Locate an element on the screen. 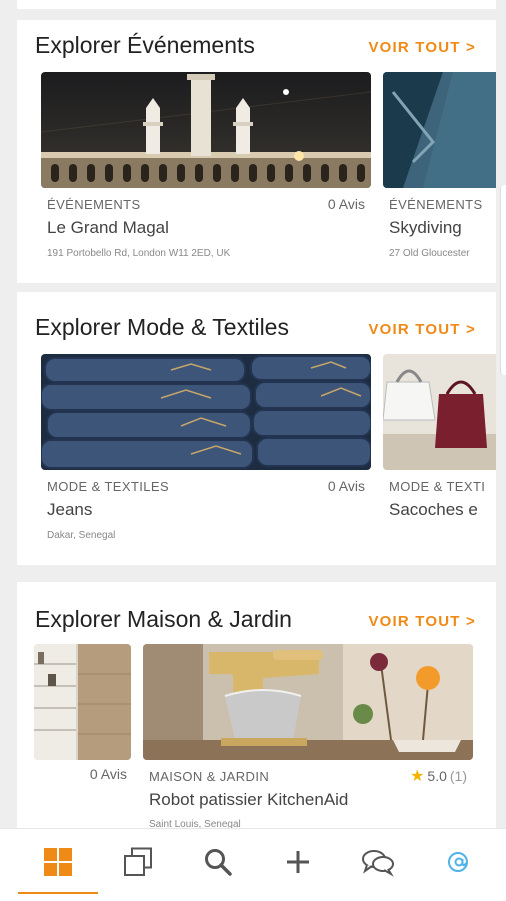  search-icon is located at coordinates (218, 862).